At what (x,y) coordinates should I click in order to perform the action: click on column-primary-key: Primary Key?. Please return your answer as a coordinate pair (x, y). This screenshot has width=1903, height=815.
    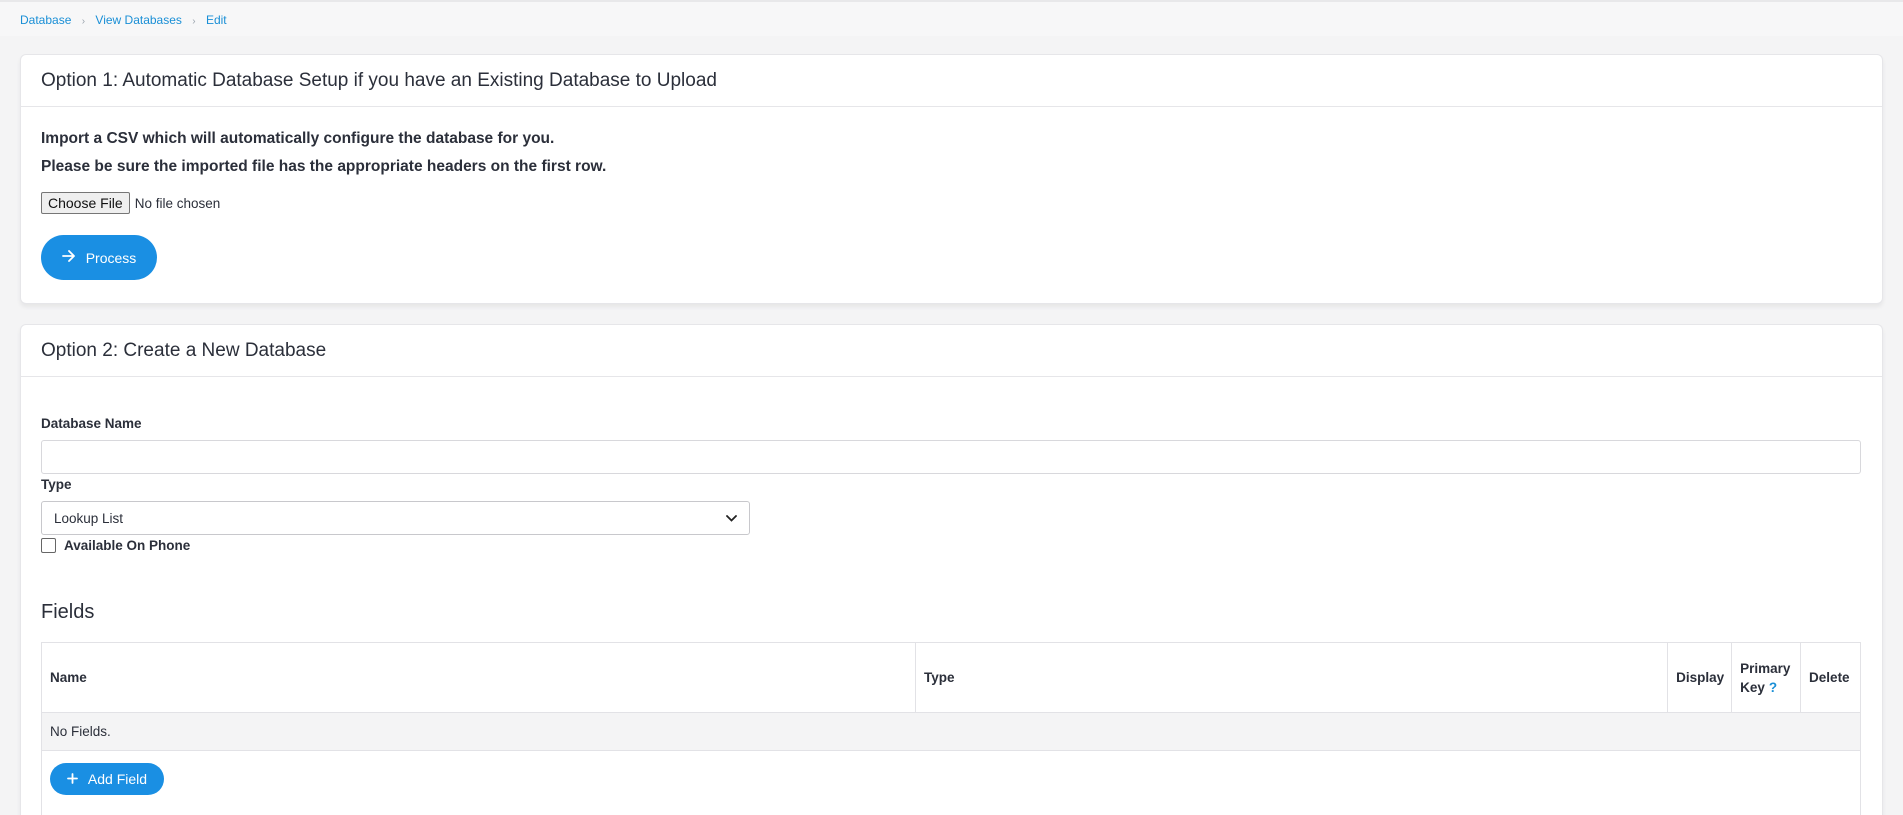
    Looking at the image, I should click on (1767, 677).